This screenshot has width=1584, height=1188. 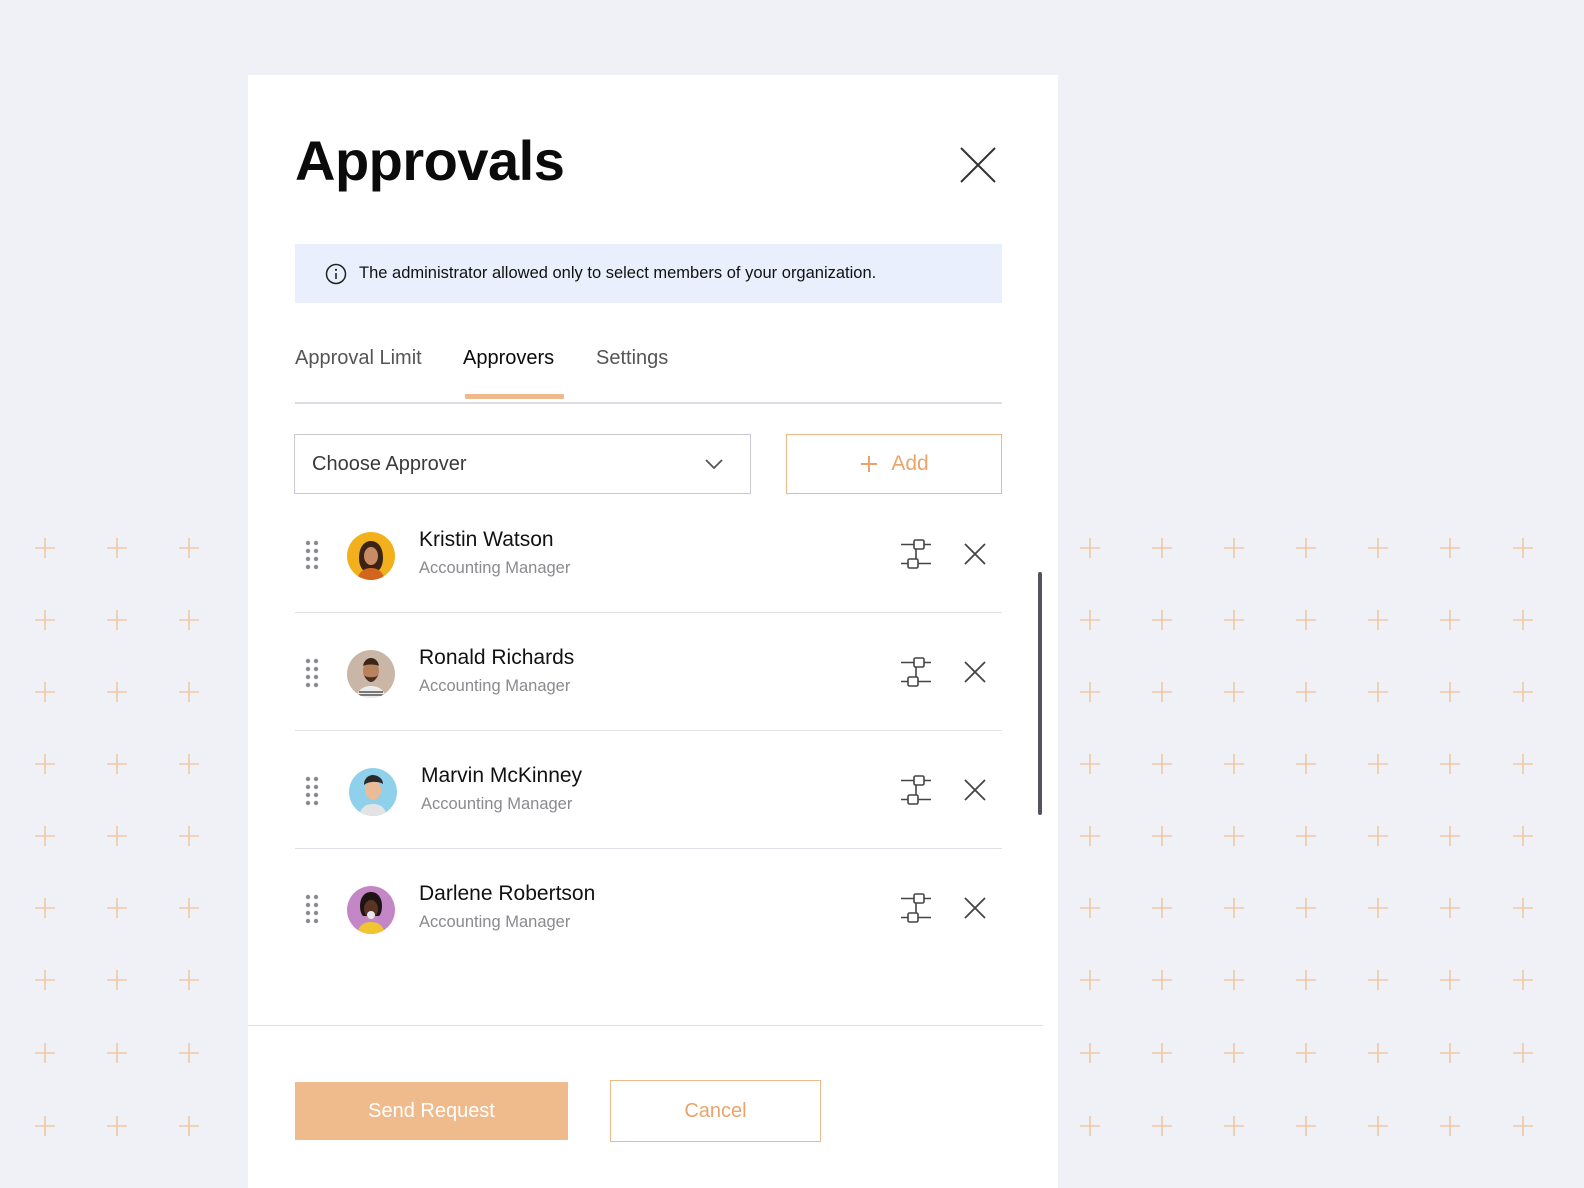 What do you see at coordinates (648, 790) in the screenshot?
I see `approver-row: Marvin McKinney Accounting Manager` at bounding box center [648, 790].